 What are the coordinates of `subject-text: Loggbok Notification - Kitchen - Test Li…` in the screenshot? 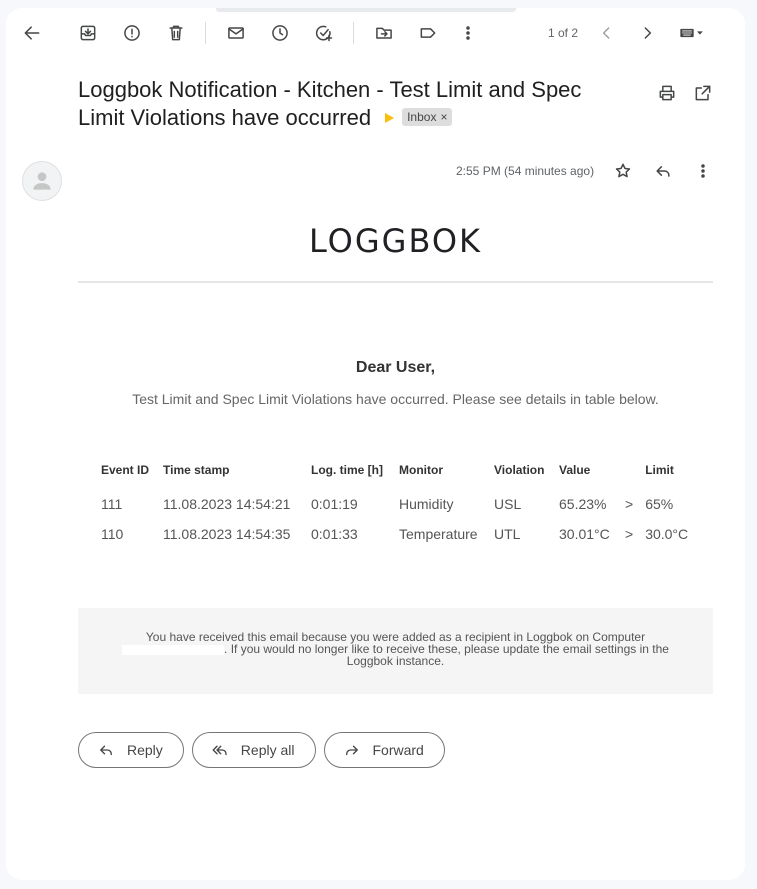 It's located at (330, 103).